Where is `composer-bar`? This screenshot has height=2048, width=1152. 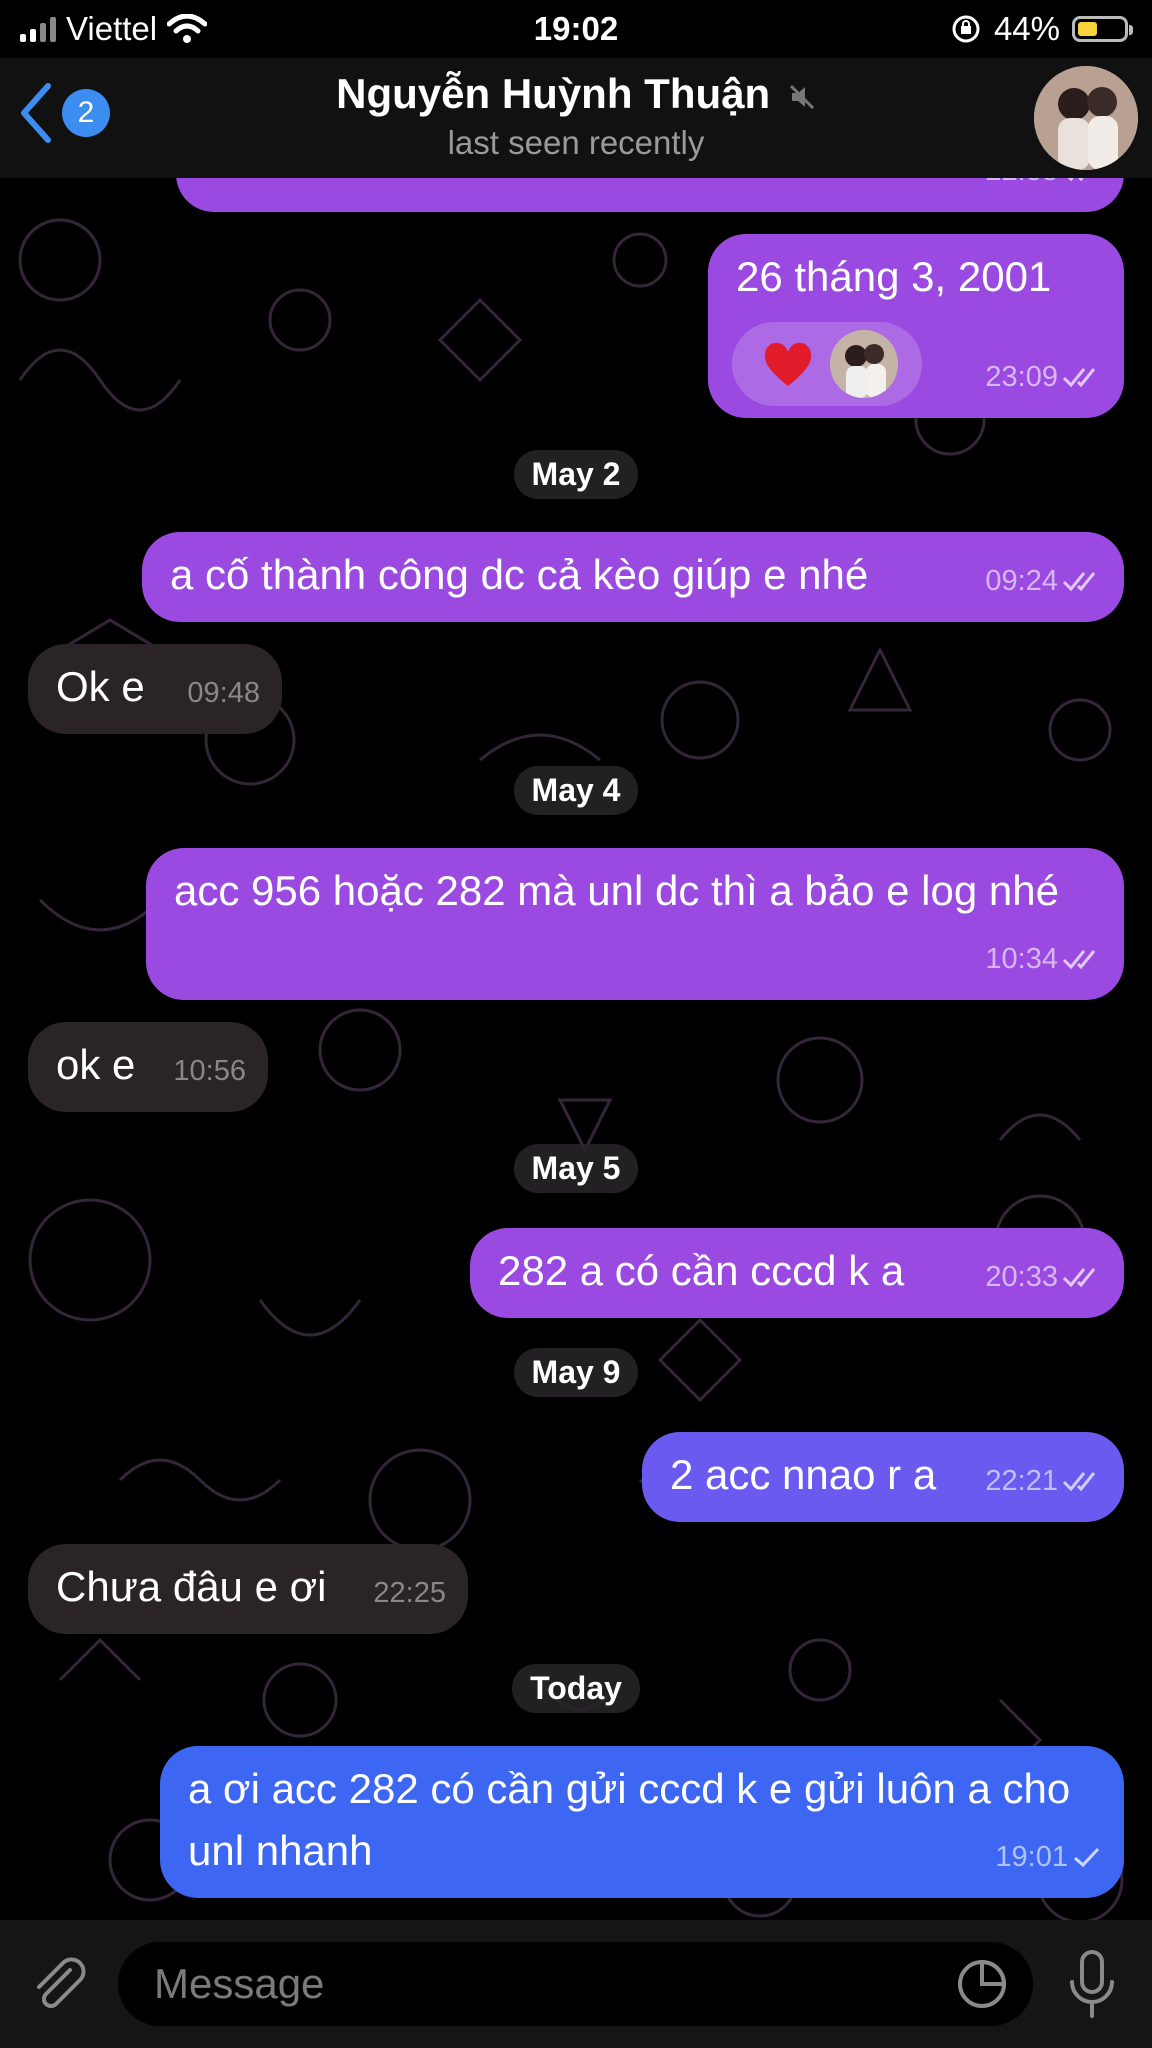
composer-bar is located at coordinates (576, 1984).